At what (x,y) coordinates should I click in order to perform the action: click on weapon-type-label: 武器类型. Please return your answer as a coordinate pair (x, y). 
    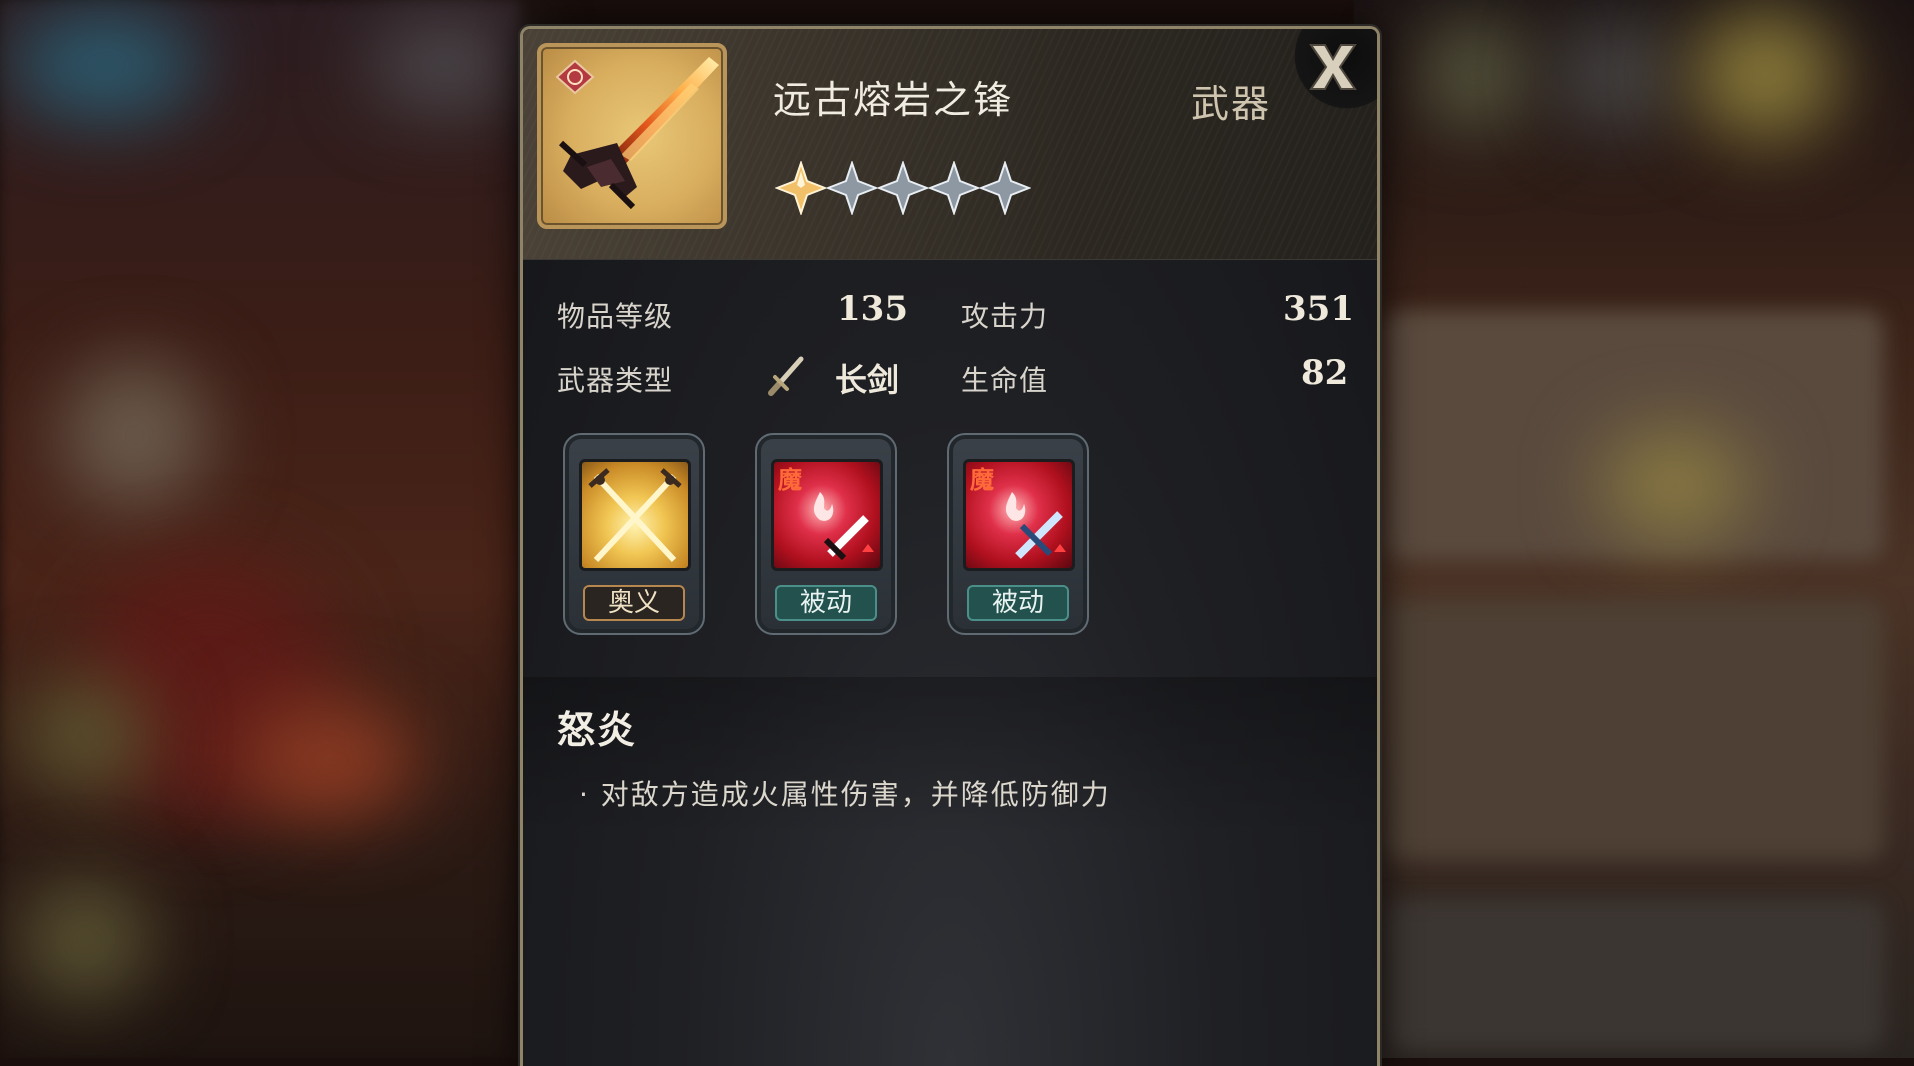
    Looking at the image, I should click on (615, 380).